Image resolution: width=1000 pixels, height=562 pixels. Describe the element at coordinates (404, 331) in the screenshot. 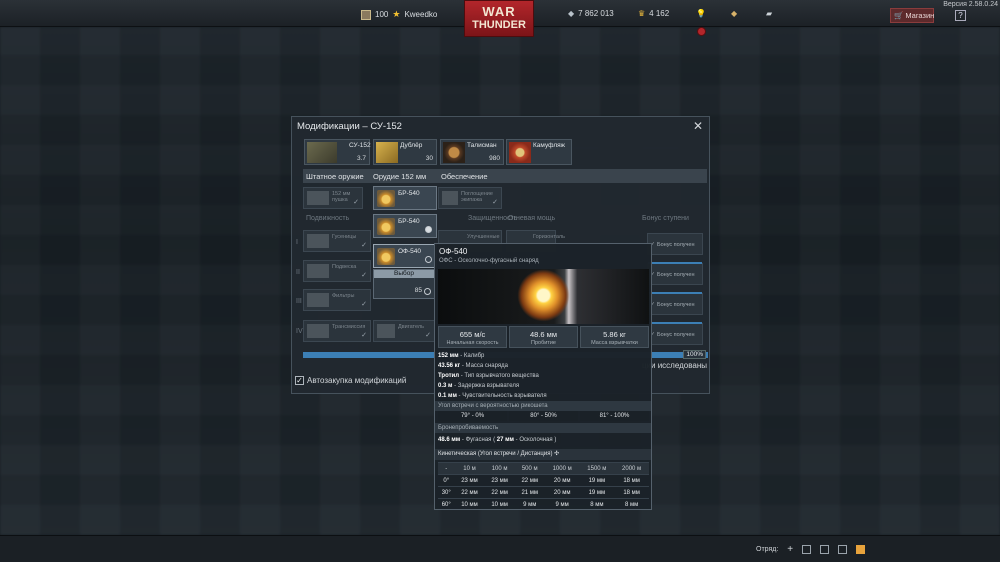

I see `mod-engine: Двигатель ✓` at that location.